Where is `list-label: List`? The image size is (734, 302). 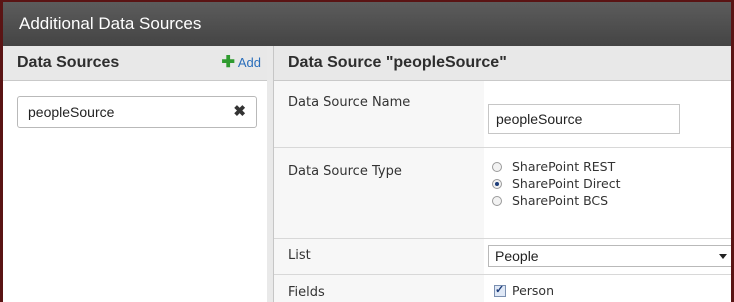
list-label: List is located at coordinates (299, 255).